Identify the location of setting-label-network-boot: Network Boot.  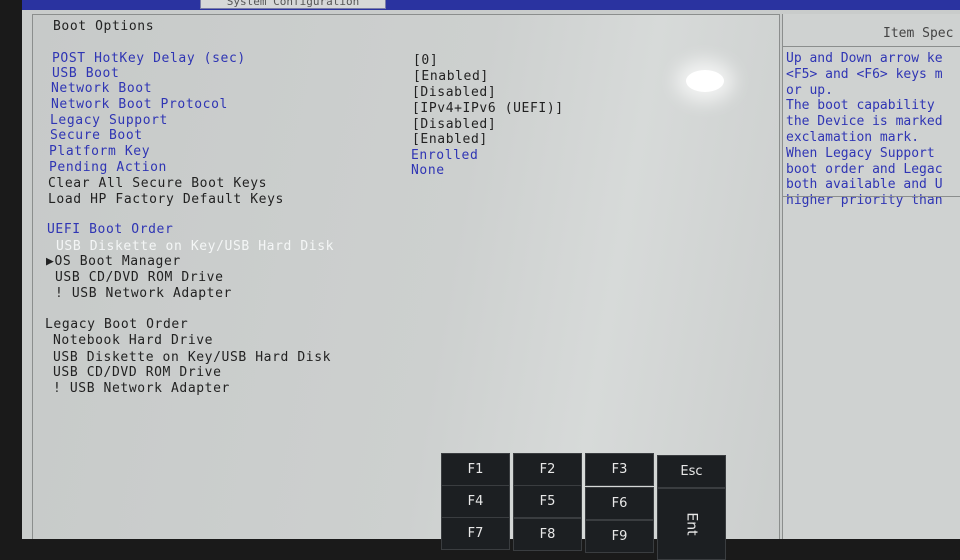
(101, 88).